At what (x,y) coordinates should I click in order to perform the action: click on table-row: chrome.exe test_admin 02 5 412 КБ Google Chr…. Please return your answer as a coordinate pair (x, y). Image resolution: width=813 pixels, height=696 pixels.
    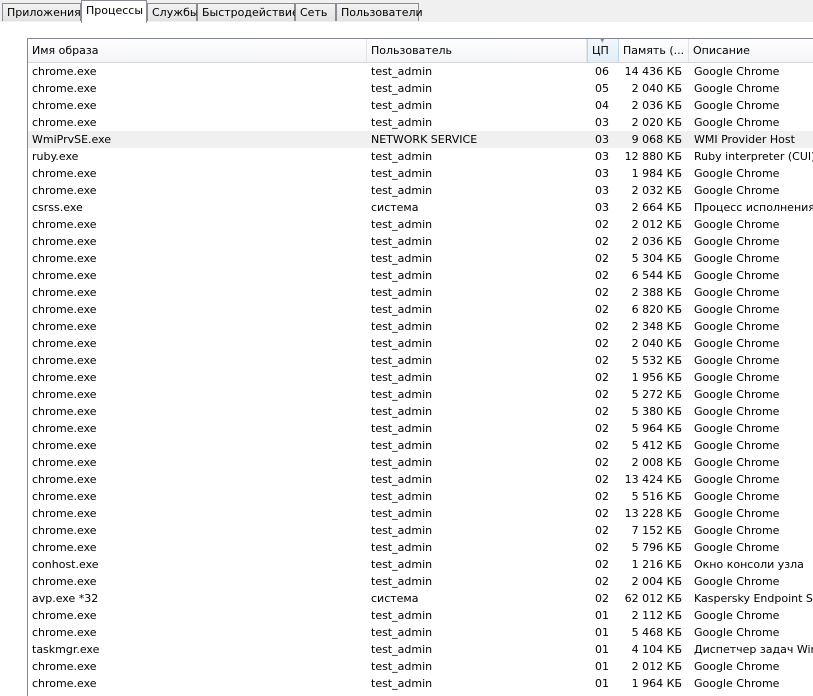
    Looking at the image, I should click on (420, 445).